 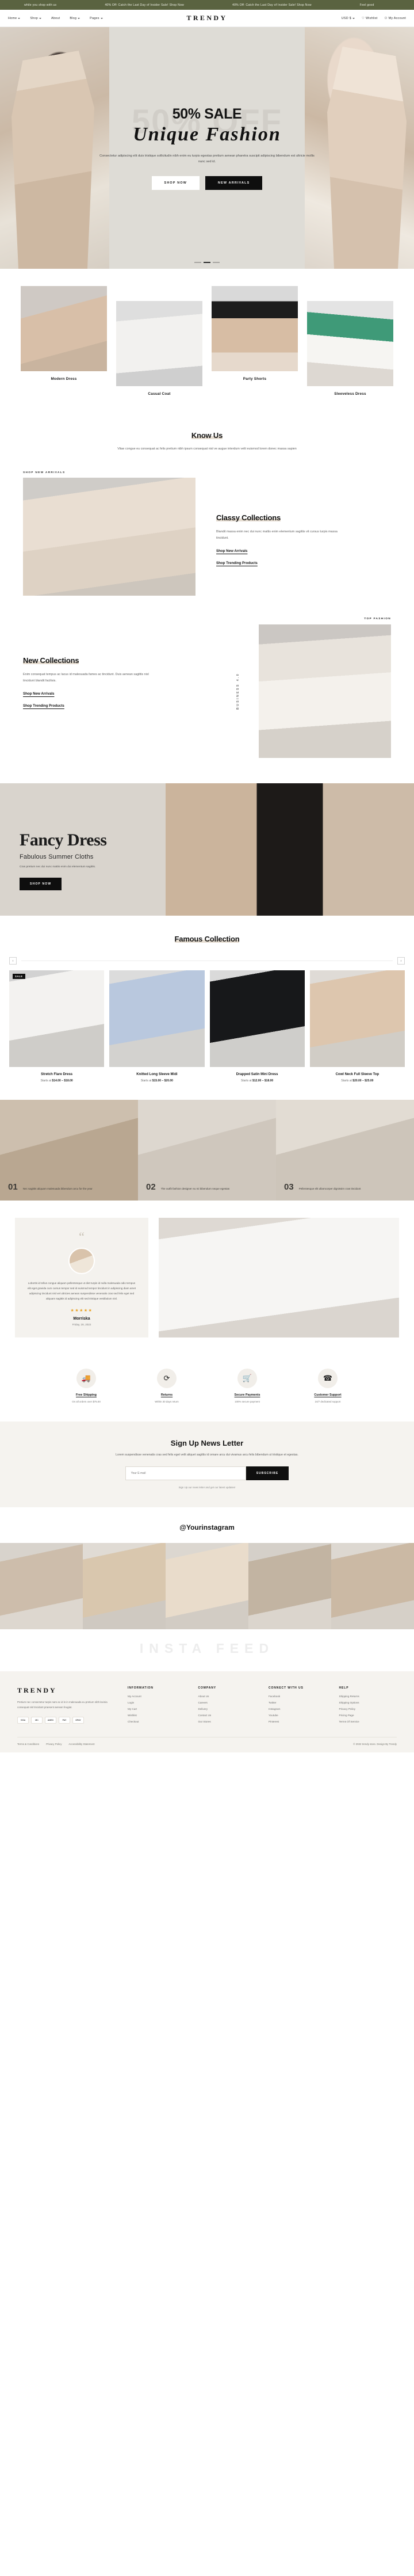 I want to click on wishlist-link: ♡ Wishlist, so click(x=370, y=18).